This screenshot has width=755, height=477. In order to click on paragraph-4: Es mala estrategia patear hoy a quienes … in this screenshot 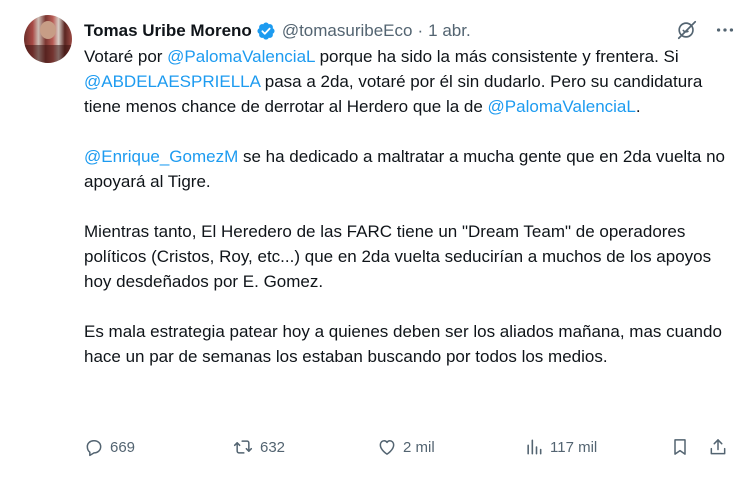, I will do `click(403, 344)`.